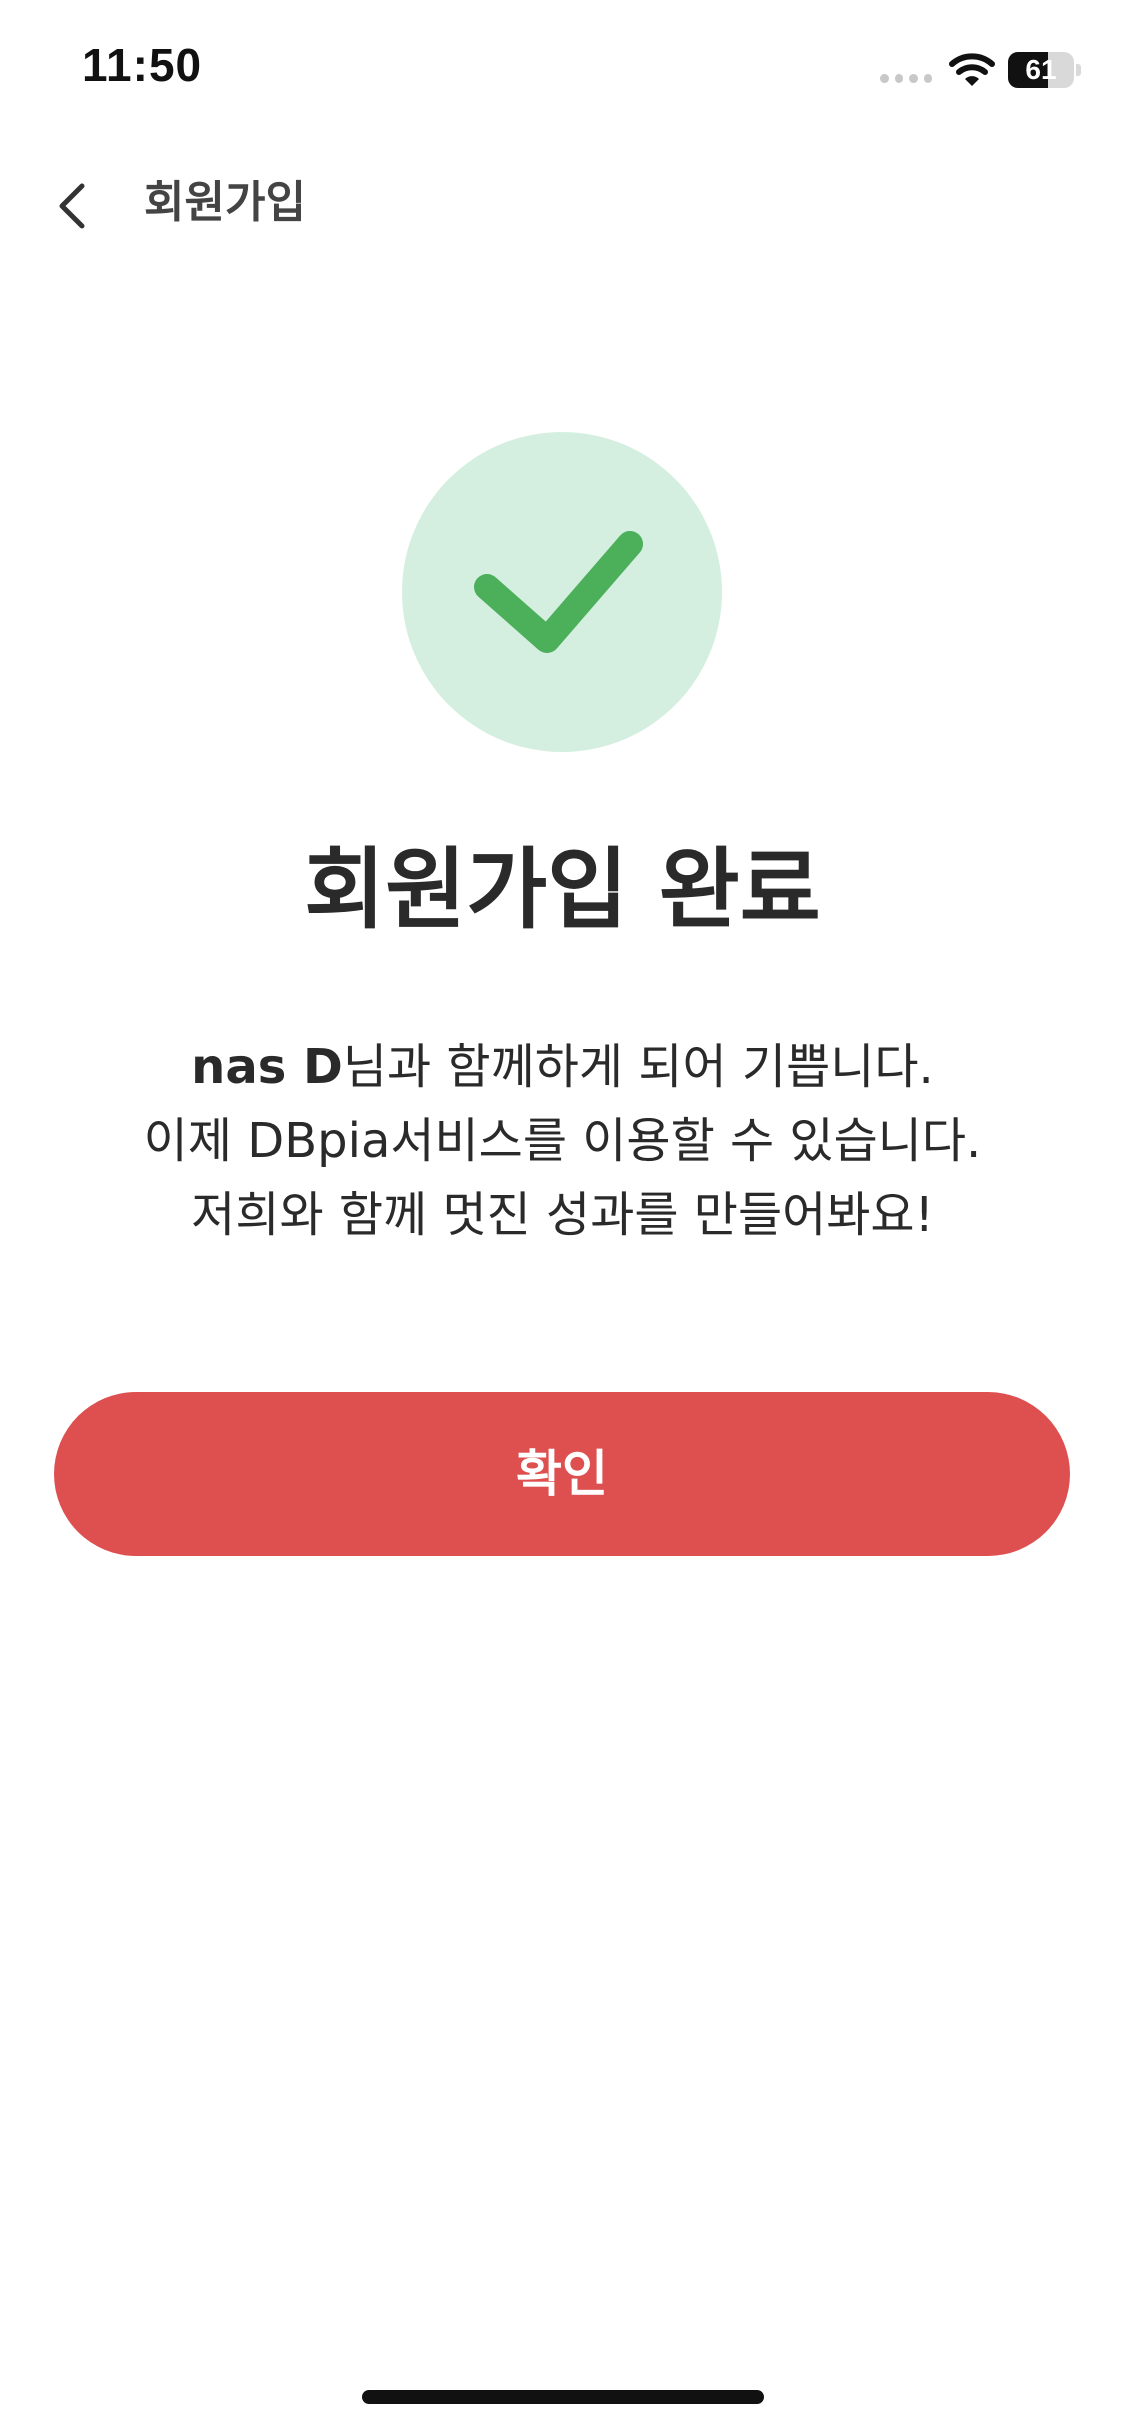  I want to click on message-line-2: 이제 DBpia서비스를 이용할 수 있습니다., so click(562, 1141).